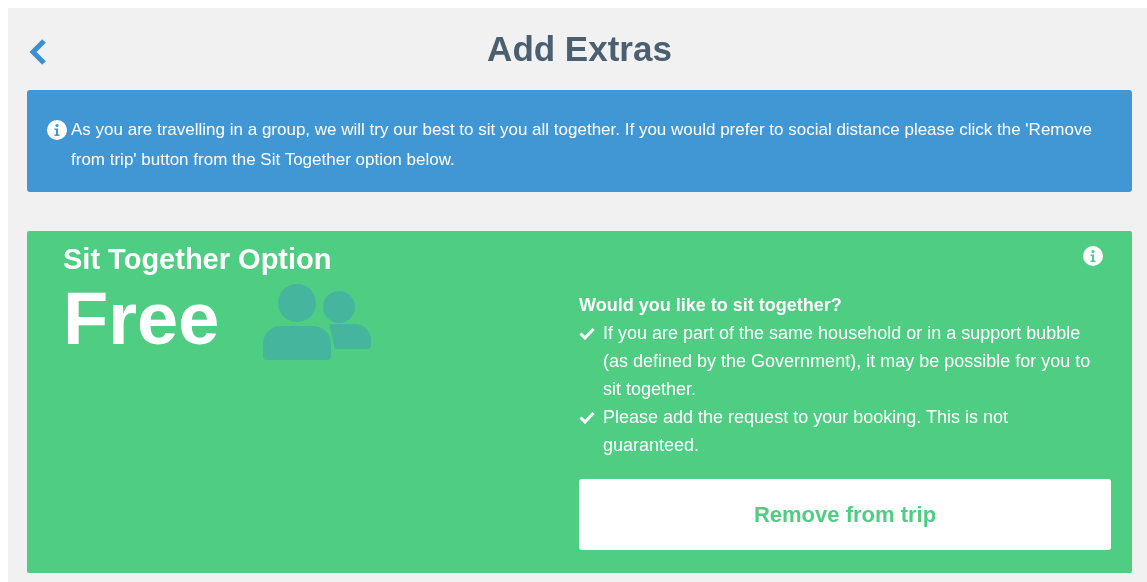 This screenshot has width=1147, height=582. Describe the element at coordinates (198, 259) in the screenshot. I see `option-title: Sit Together Option` at that location.